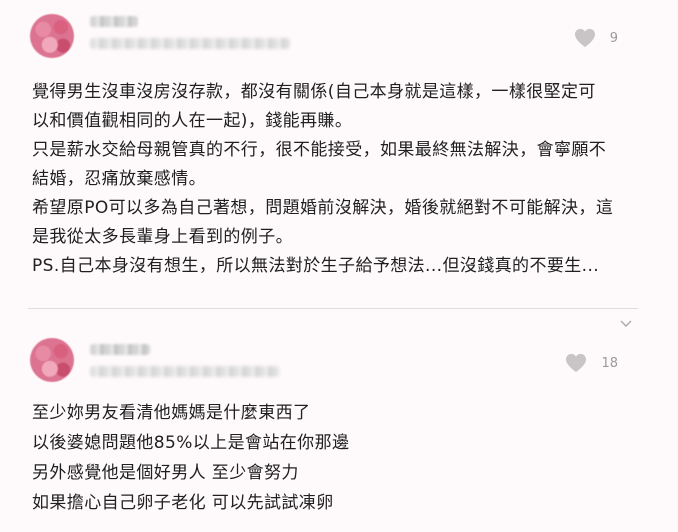 Image resolution: width=678 pixels, height=532 pixels. I want to click on comment-line: 如果擔心自己卵子老化 可以先試試凍卵, so click(183, 503).